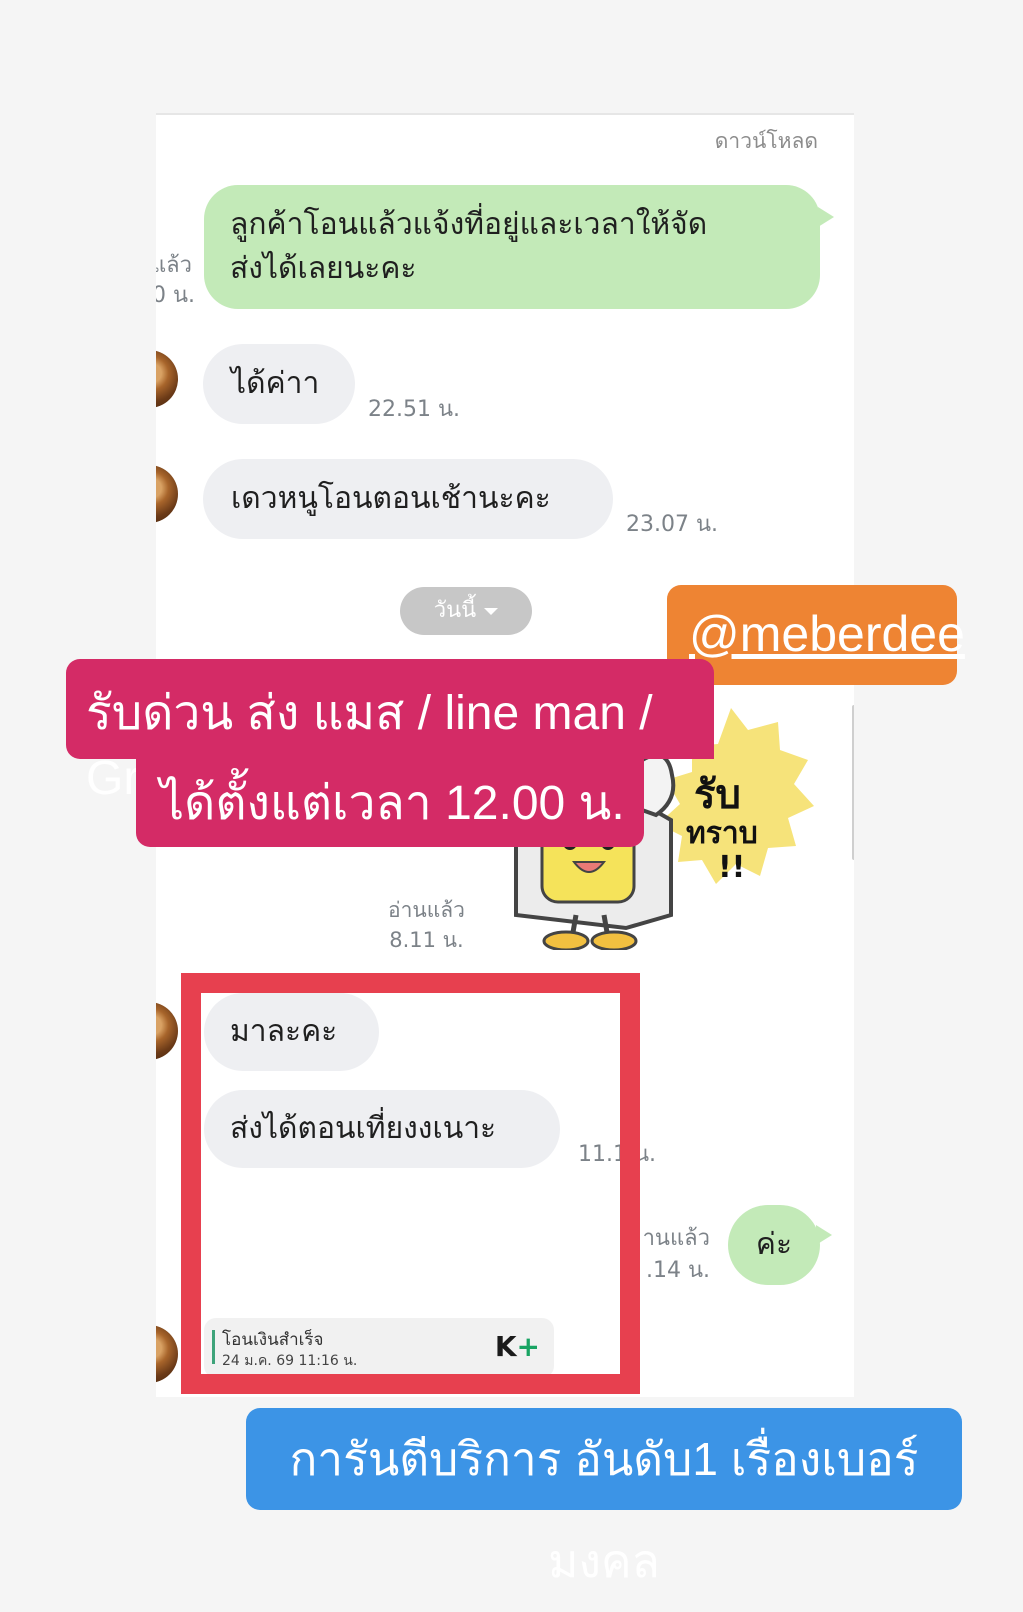 Image resolution: width=1023 pixels, height=1612 pixels. I want to click on date-divider: วันนี้, so click(466, 611).